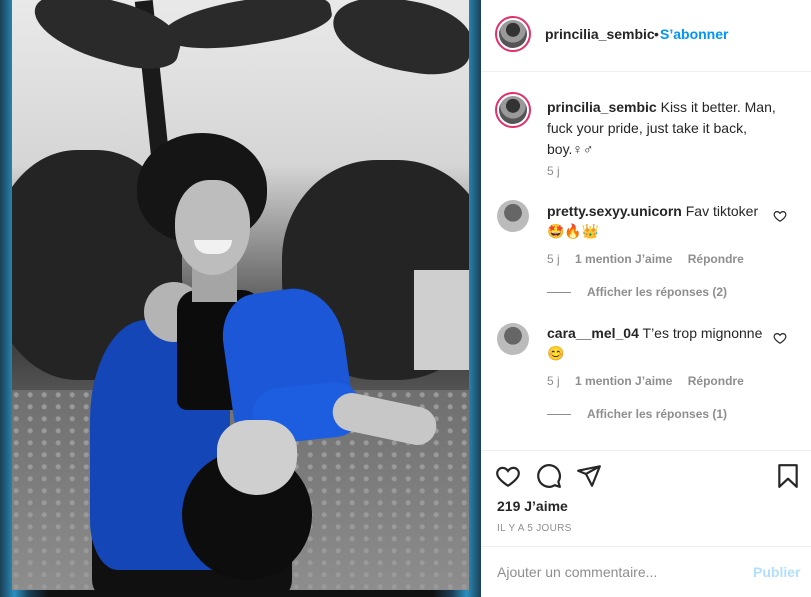 The width and height of the screenshot is (811, 597). I want to click on comment-emoji: 😊, so click(556, 353).